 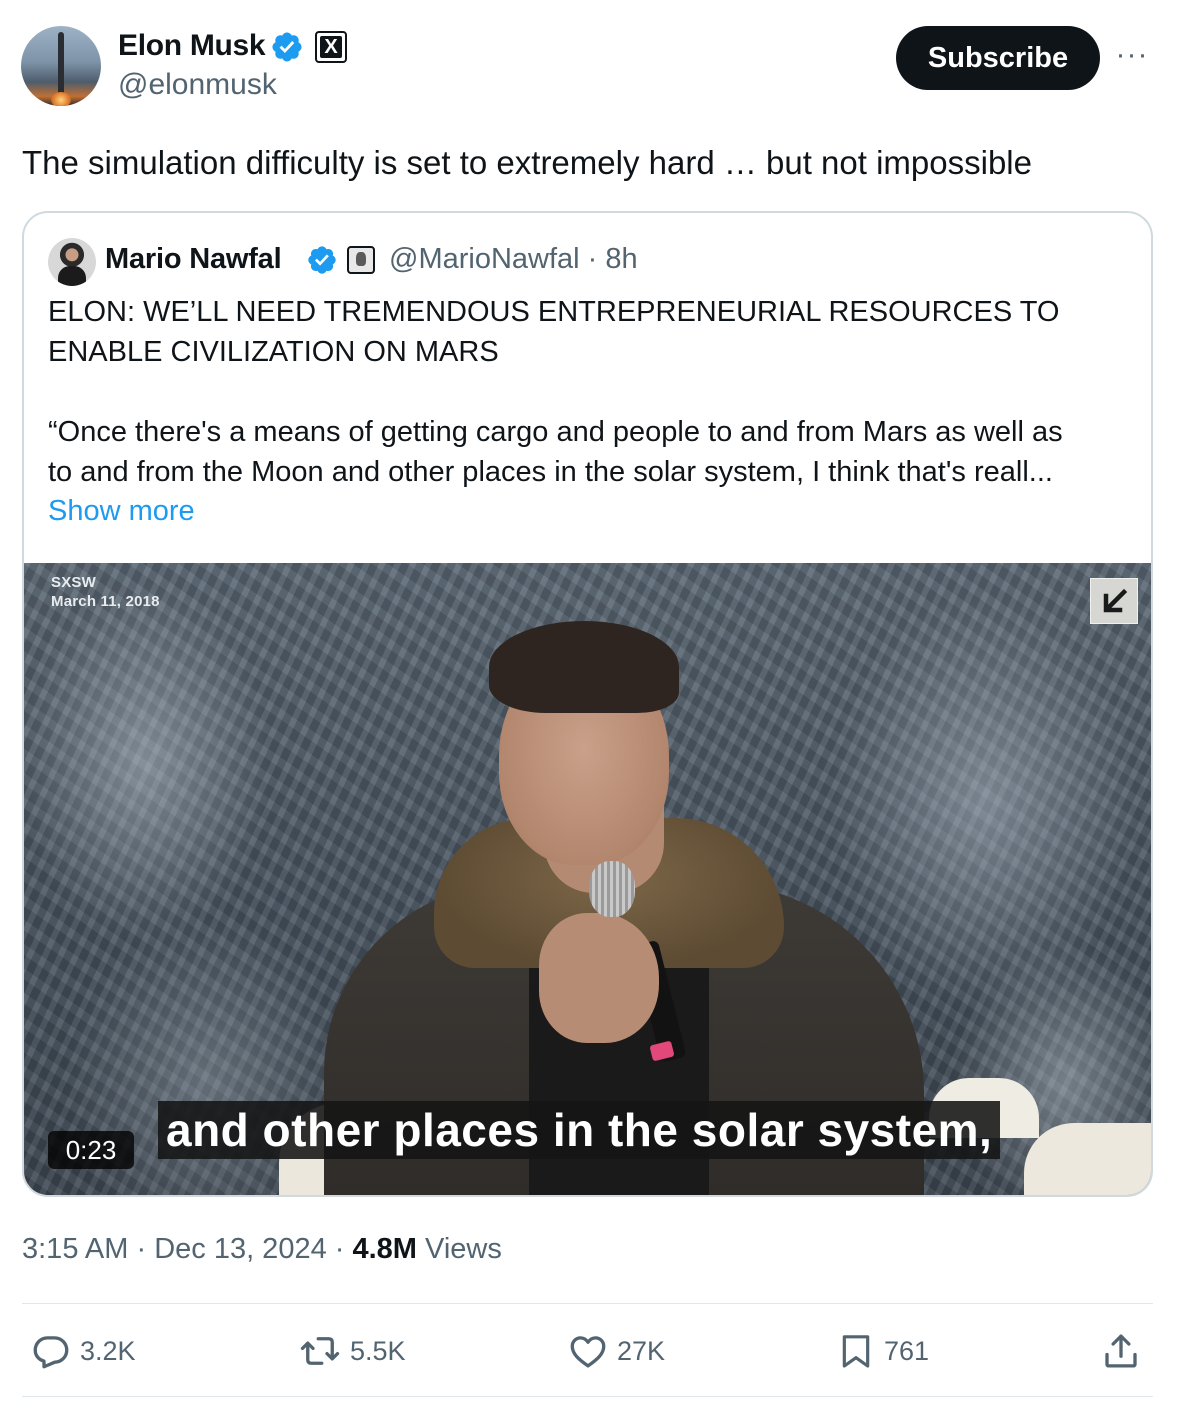 What do you see at coordinates (378, 1350) in the screenshot?
I see `repost-count: 5.5K` at bounding box center [378, 1350].